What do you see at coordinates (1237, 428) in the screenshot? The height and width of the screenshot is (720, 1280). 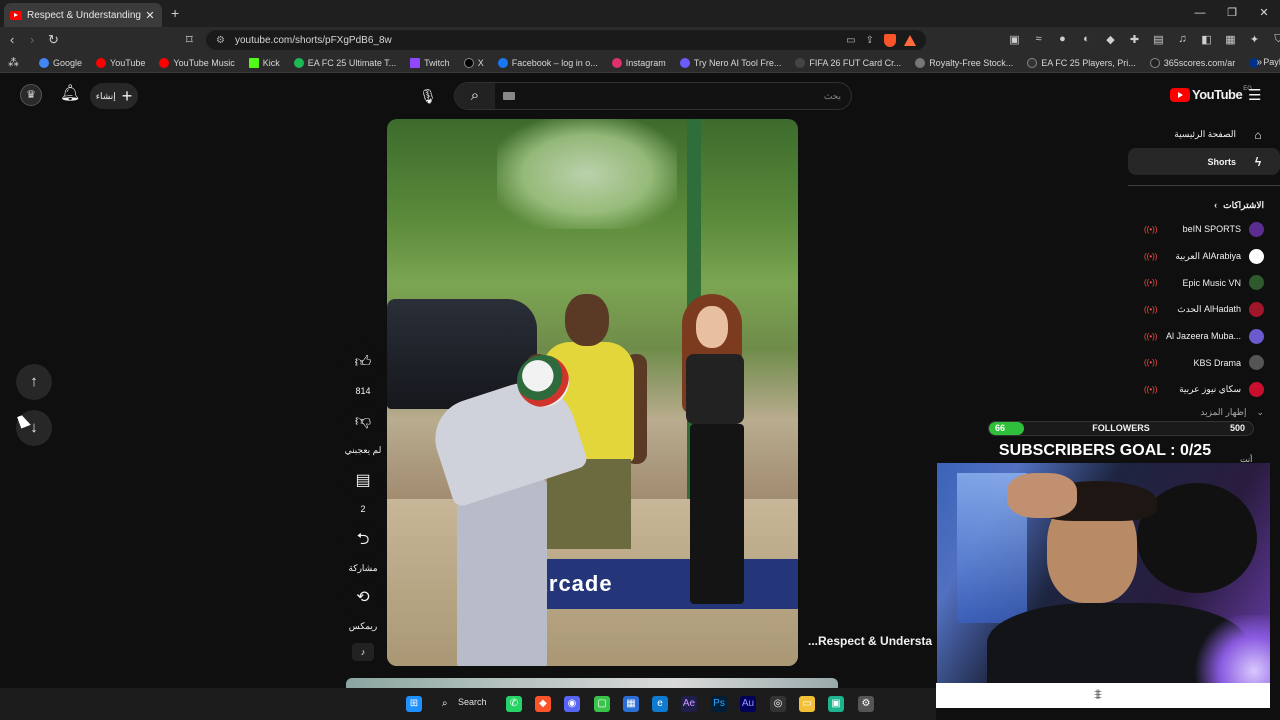 I see `followers-max: 500` at bounding box center [1237, 428].